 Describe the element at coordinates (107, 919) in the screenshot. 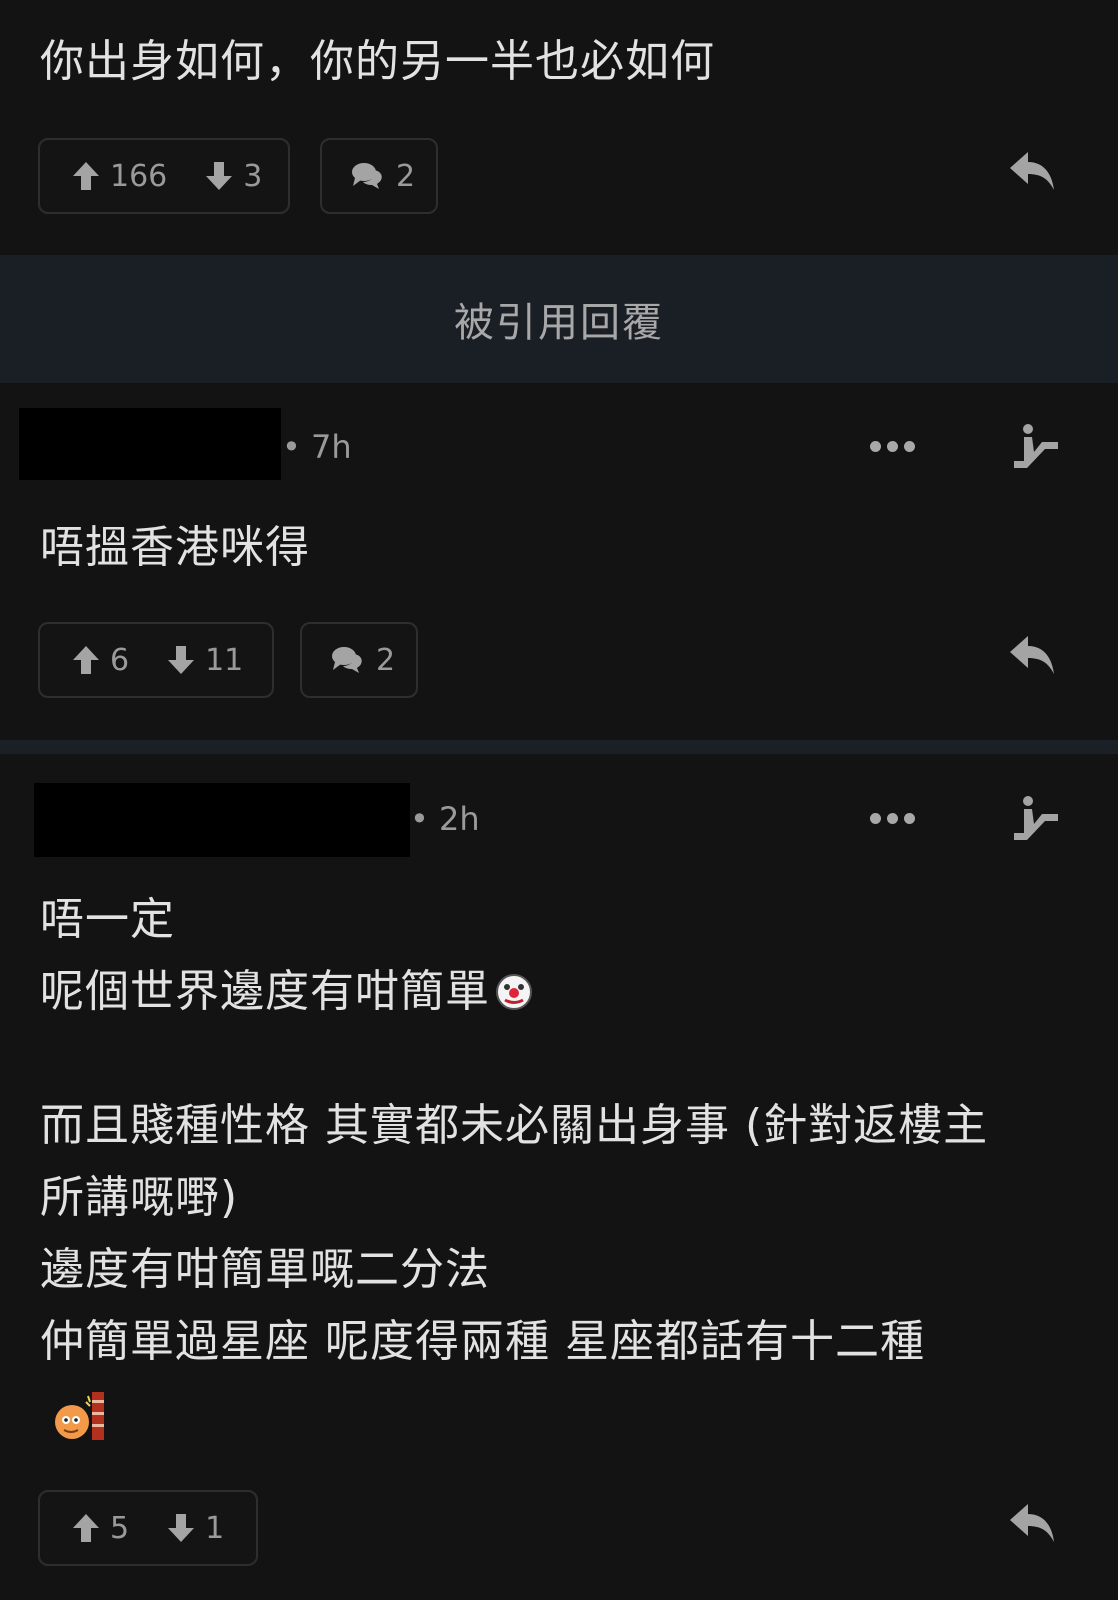

I see `reply-text-line: 唔一定` at that location.